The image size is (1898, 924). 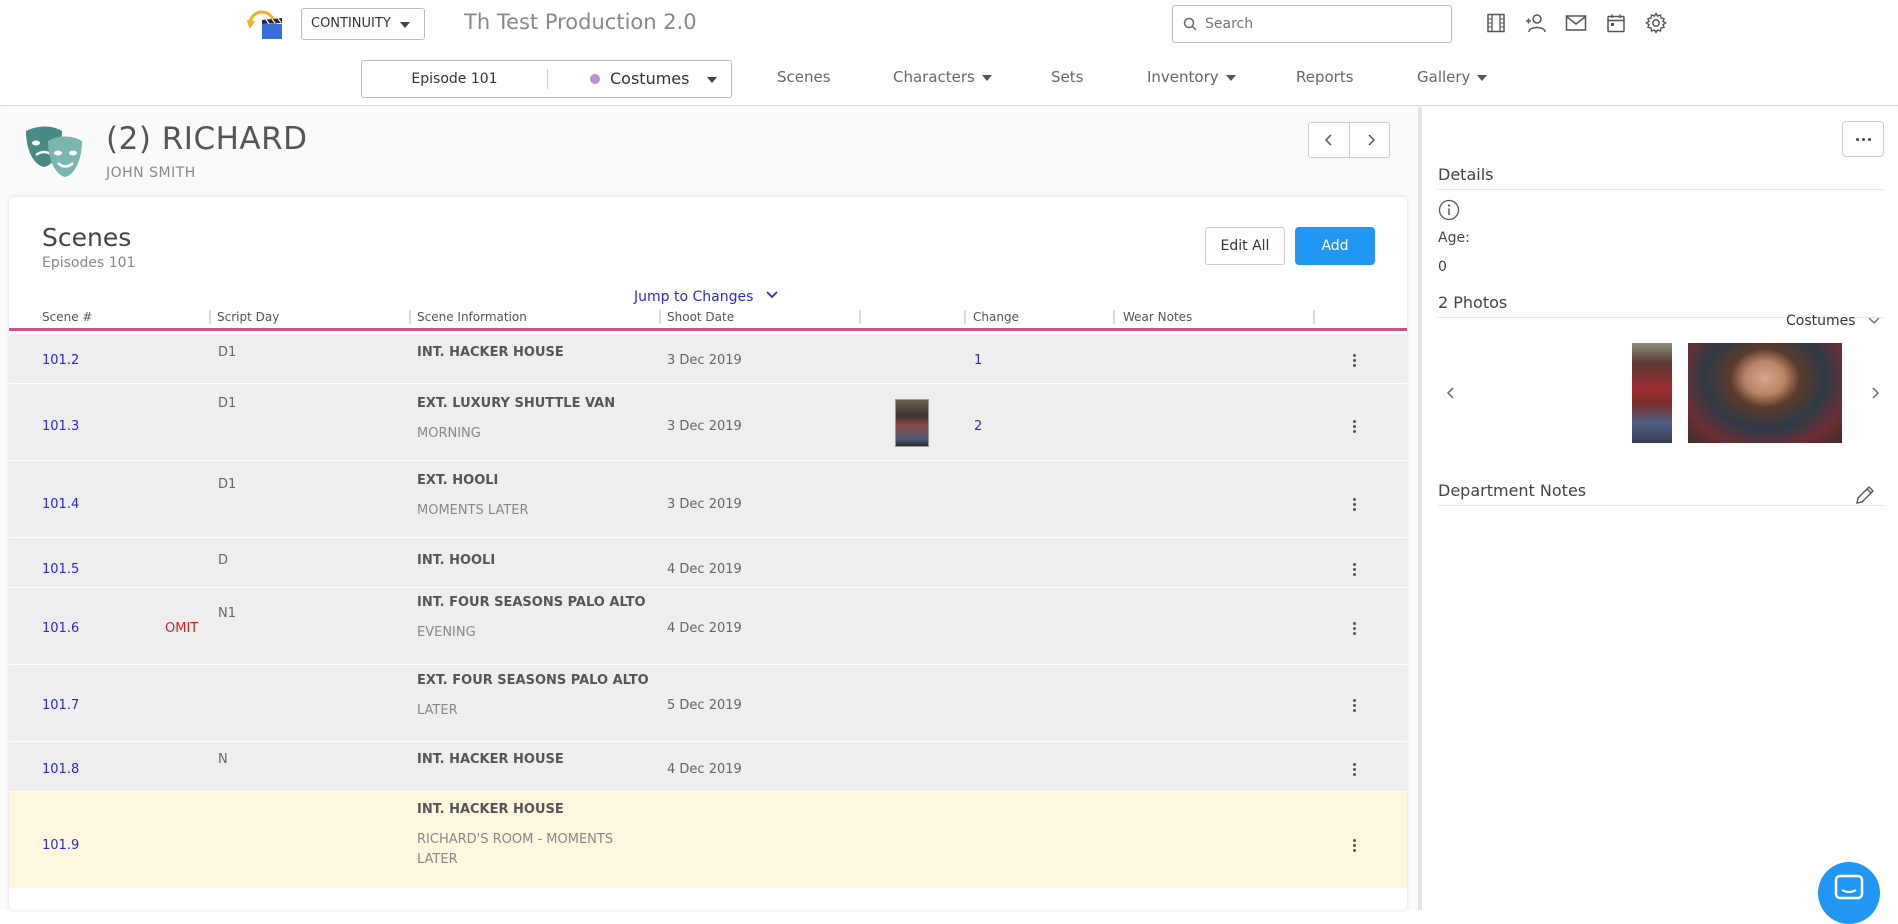 What do you see at coordinates (449, 433) in the screenshot?
I see `scene-info-detail: MORNING` at bounding box center [449, 433].